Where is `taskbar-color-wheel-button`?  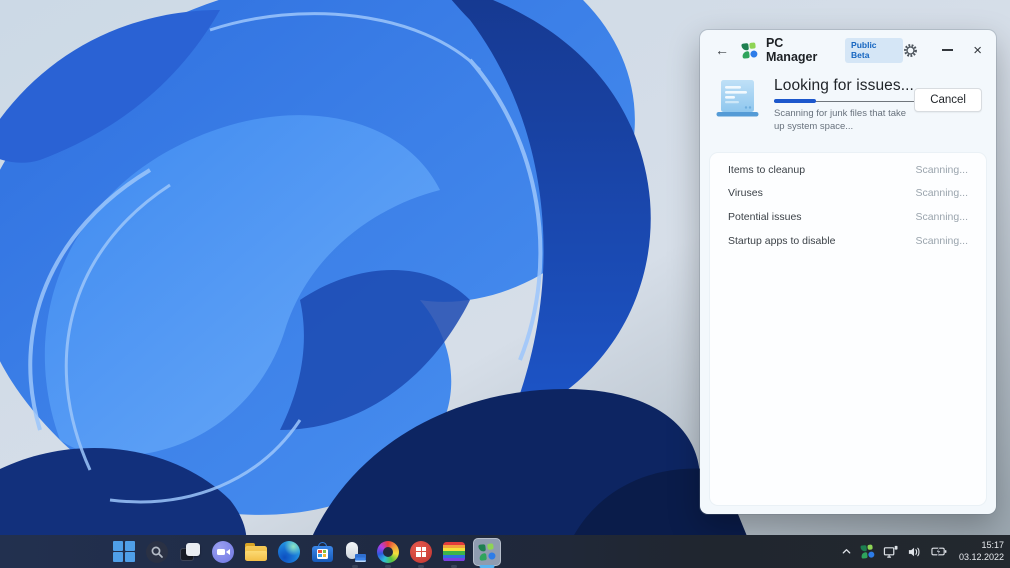 taskbar-color-wheel-button is located at coordinates (388, 553).